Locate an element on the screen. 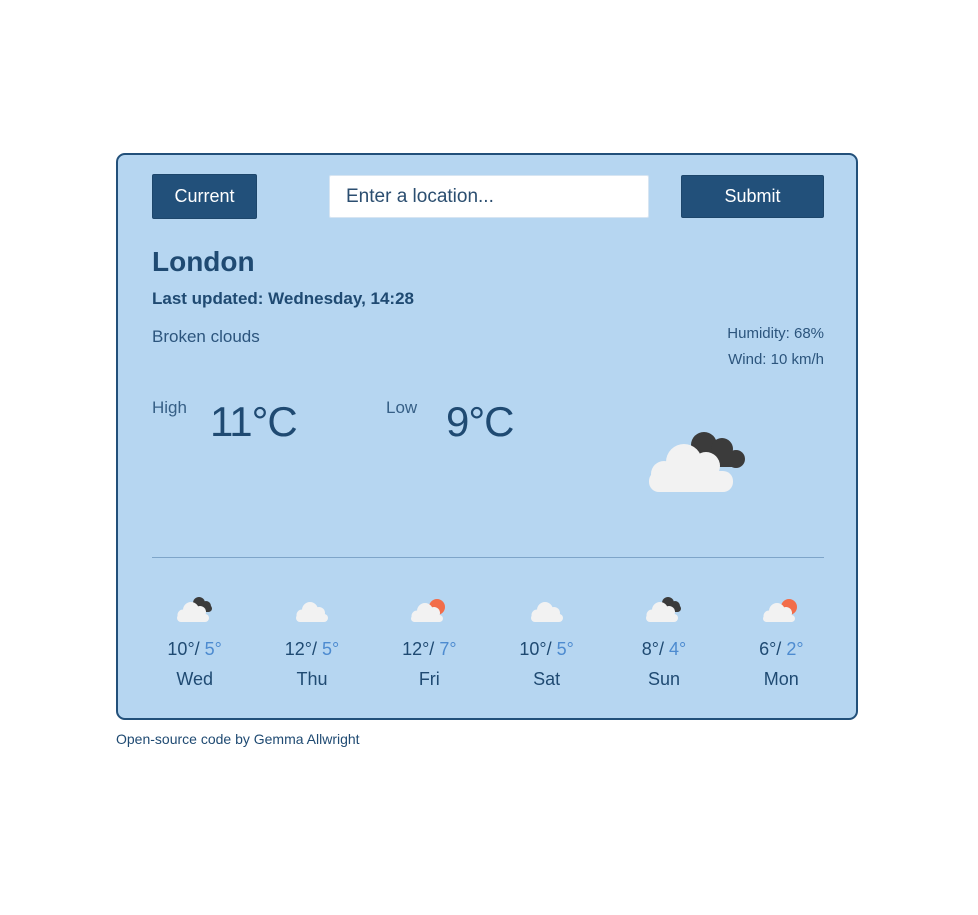  forecast-day-name: Wed is located at coordinates (194, 679).